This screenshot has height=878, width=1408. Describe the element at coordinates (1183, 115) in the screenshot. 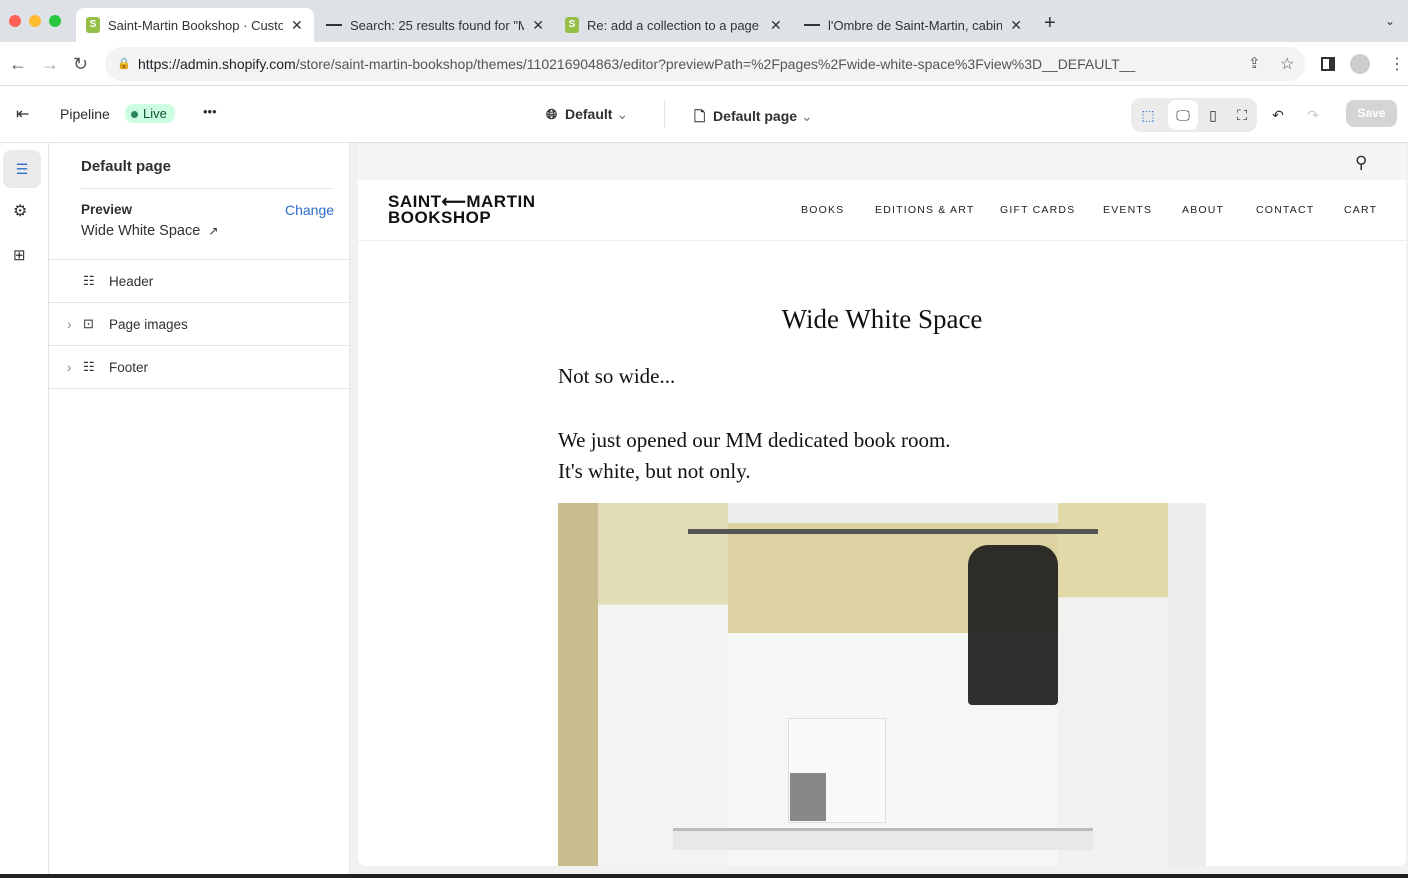

I see `desktop-view-icon: 🖵` at that location.